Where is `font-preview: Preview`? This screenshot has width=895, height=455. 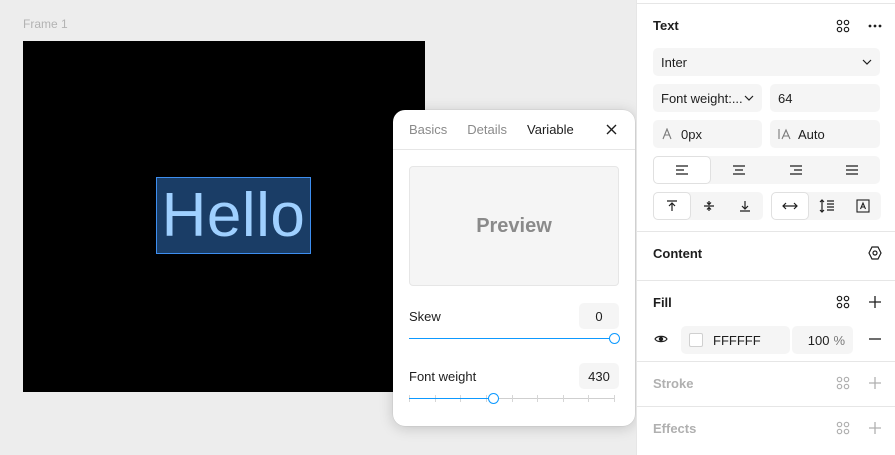
font-preview: Preview is located at coordinates (514, 226).